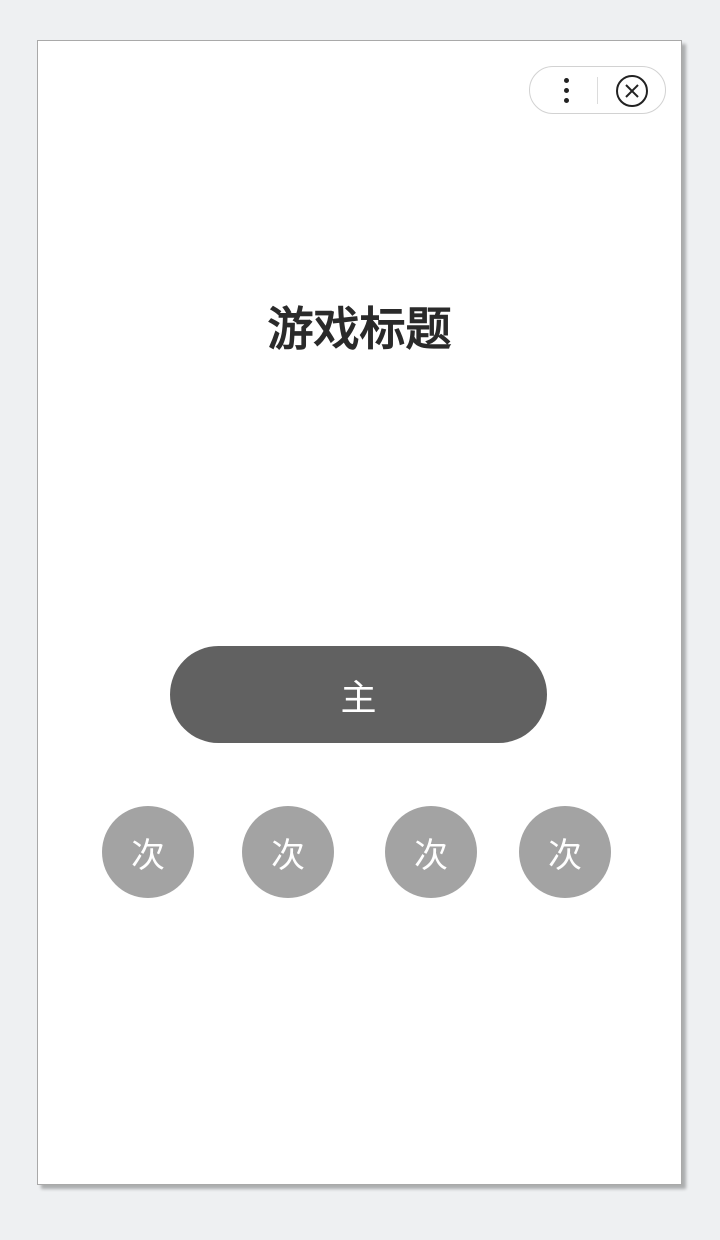 This screenshot has height=1240, width=720. I want to click on secondary-button-2: 次, so click(288, 852).